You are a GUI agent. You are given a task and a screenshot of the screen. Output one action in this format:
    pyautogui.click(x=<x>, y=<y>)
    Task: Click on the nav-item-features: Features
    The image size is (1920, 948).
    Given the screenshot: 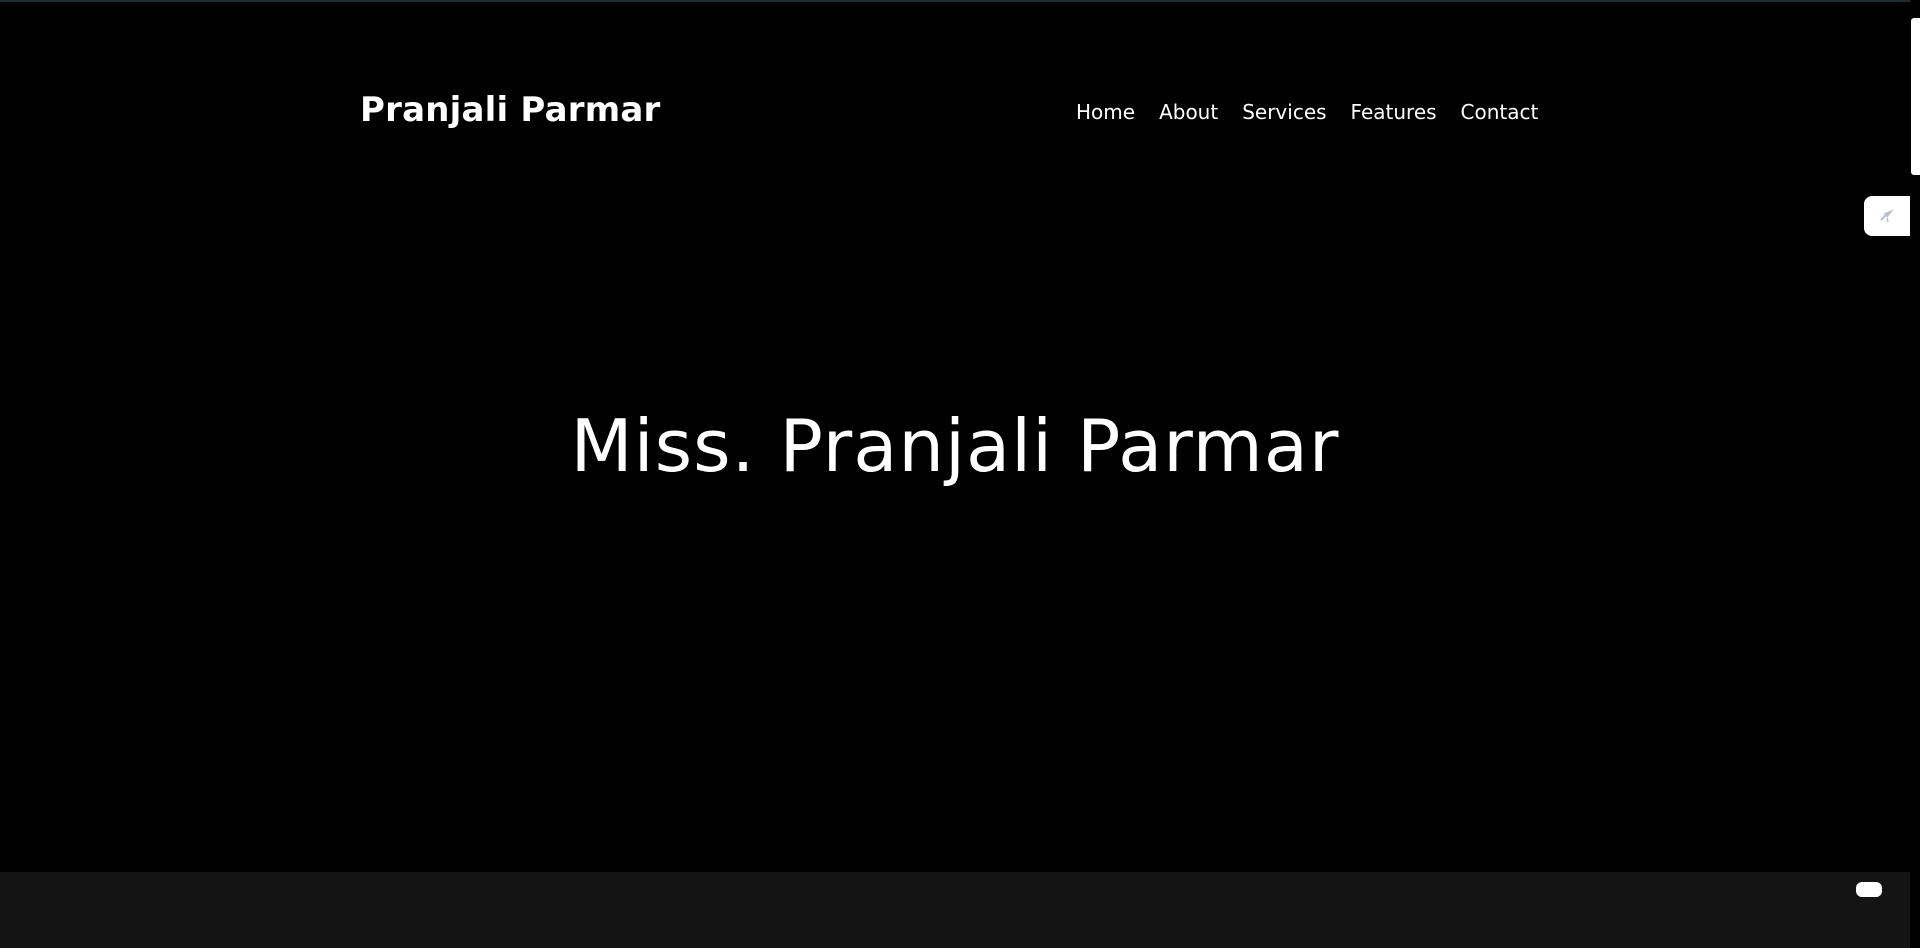 What is the action you would take?
    pyautogui.click(x=1394, y=112)
    